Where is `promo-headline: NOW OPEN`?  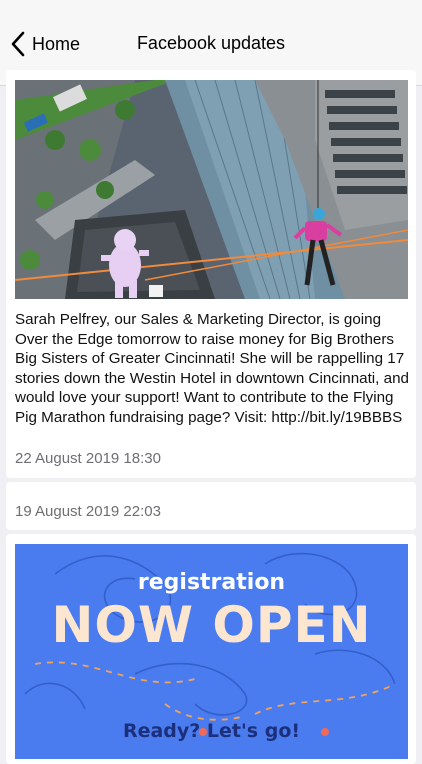
promo-headline: NOW OPEN is located at coordinates (211, 625).